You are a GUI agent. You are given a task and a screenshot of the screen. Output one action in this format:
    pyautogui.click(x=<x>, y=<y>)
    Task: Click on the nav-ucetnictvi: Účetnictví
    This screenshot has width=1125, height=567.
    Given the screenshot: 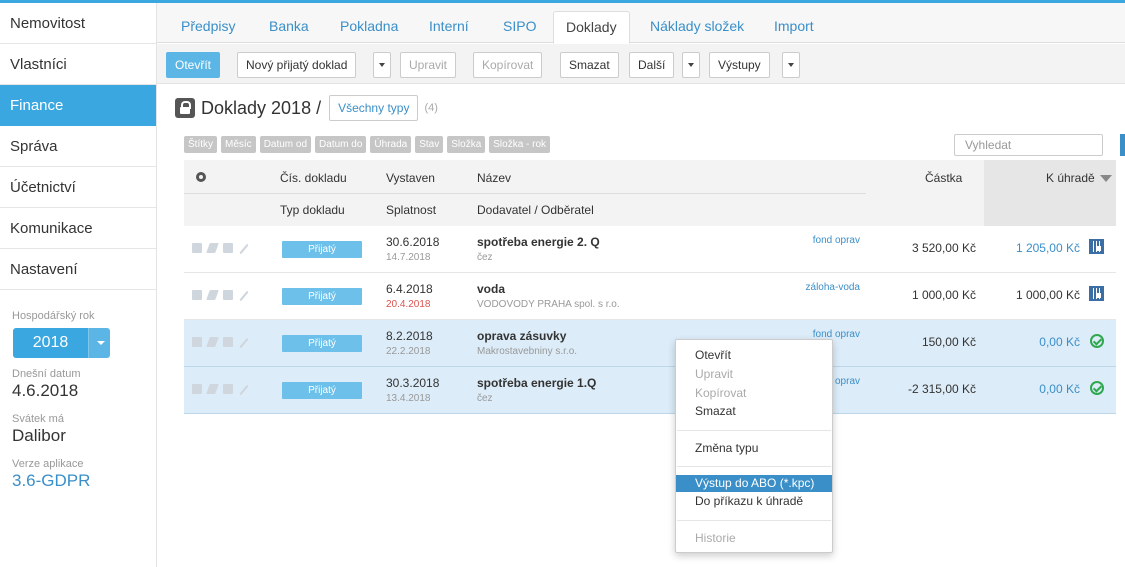 What is the action you would take?
    pyautogui.click(x=78, y=187)
    